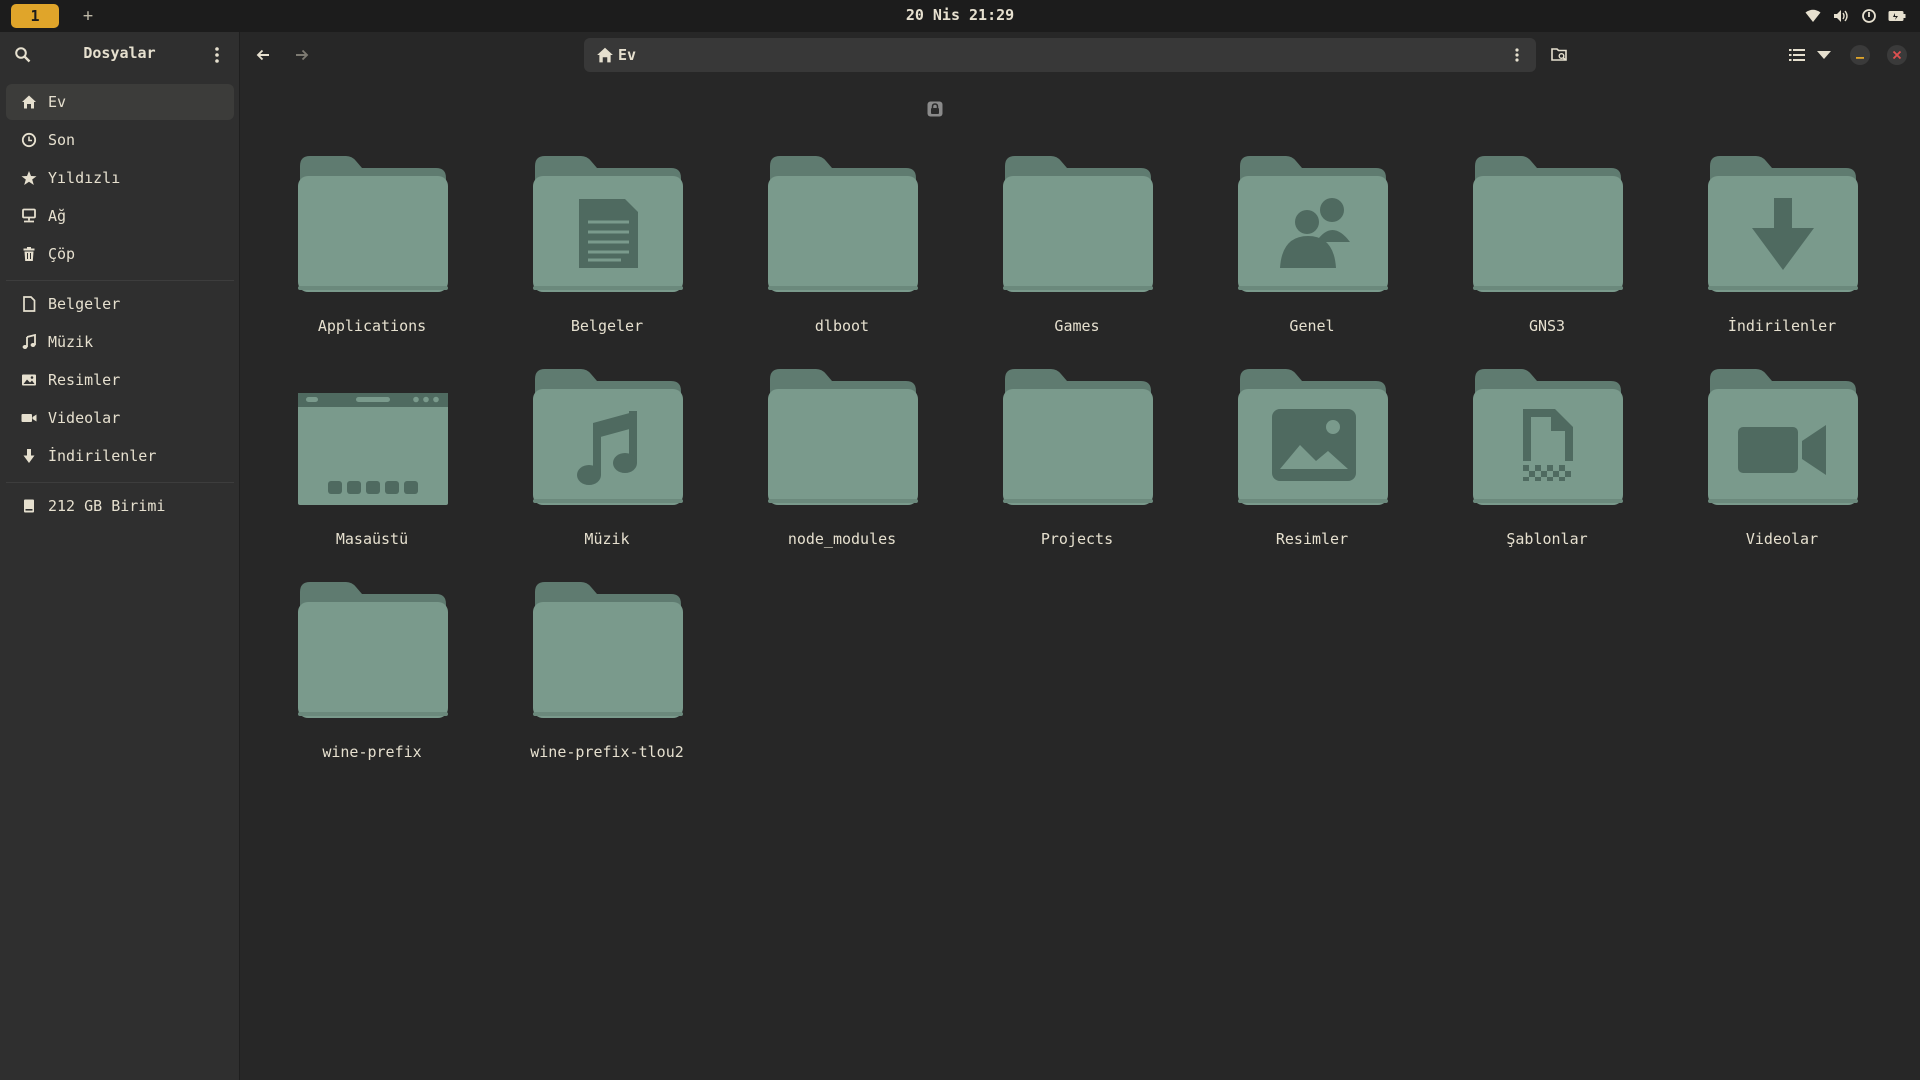 The height and width of the screenshot is (1080, 1920). I want to click on file-name: Videolar, so click(1782, 539).